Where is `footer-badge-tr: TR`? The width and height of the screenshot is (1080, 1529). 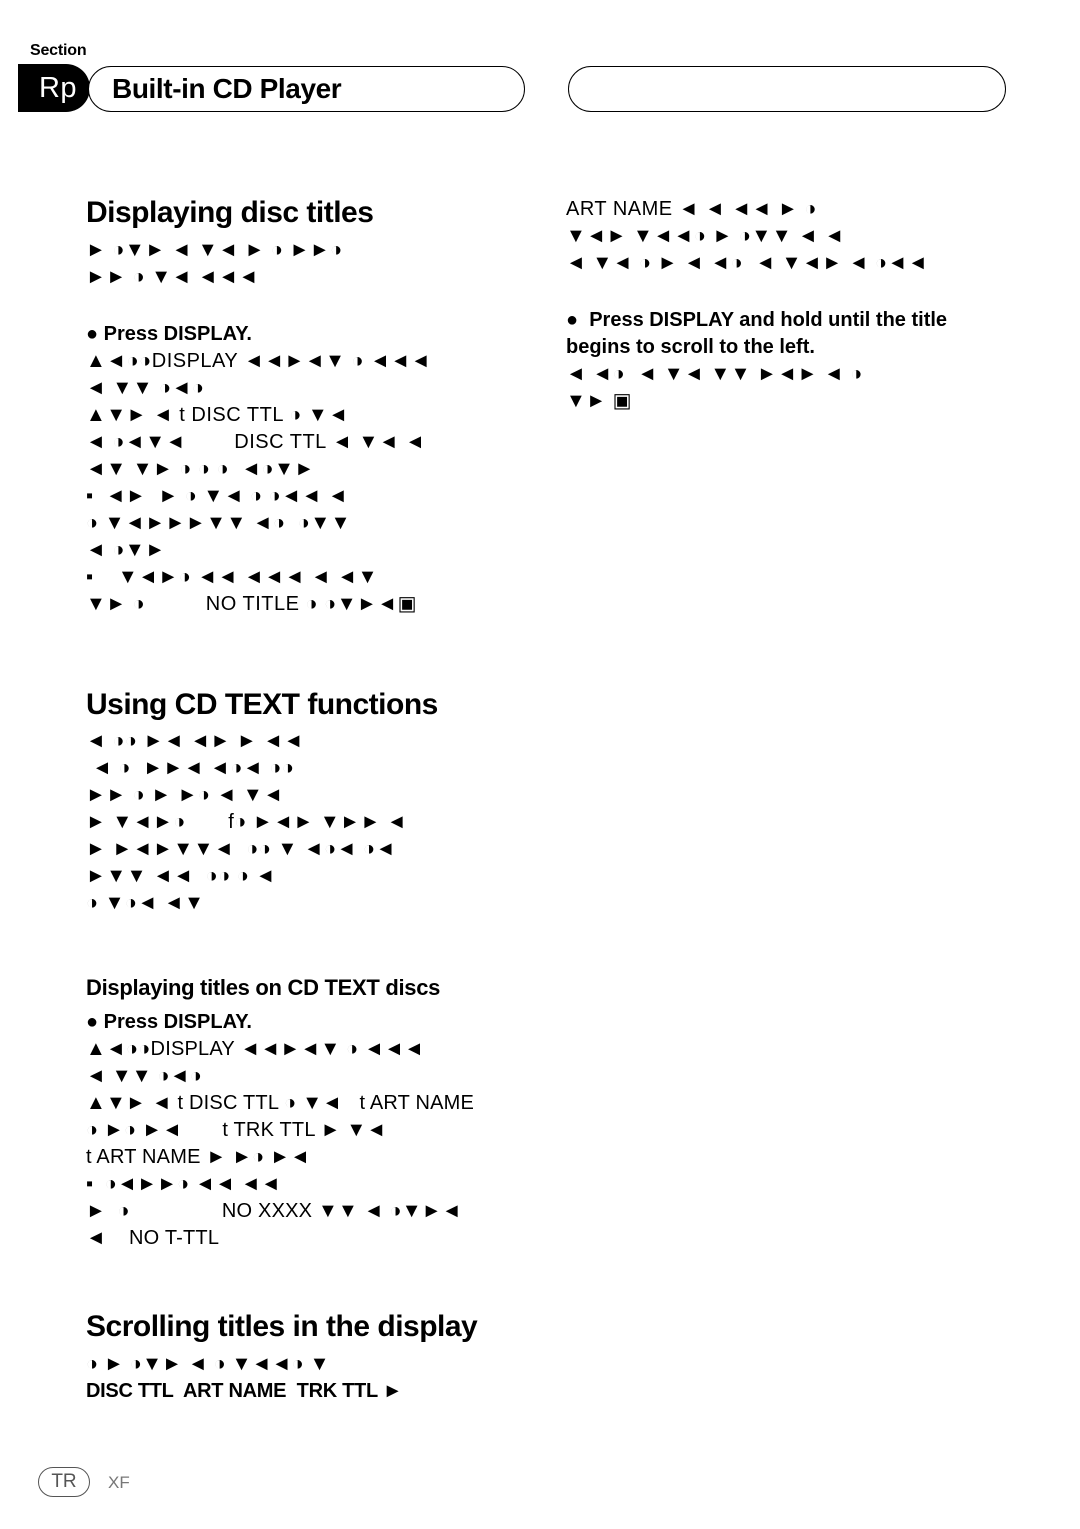 footer-badge-tr: TR is located at coordinates (64, 1482).